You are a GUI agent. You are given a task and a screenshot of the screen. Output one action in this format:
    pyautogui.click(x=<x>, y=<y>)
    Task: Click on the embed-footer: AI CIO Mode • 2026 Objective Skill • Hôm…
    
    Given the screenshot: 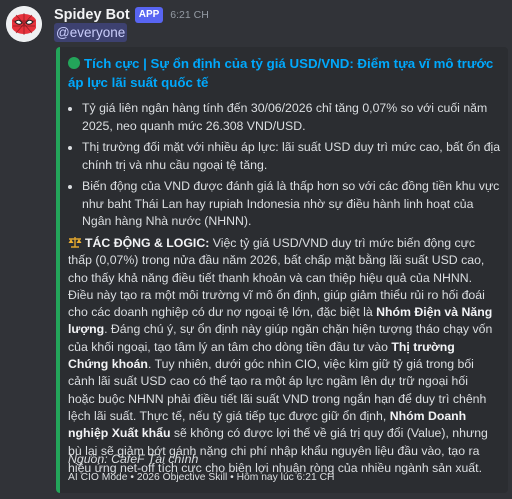 What is the action you would take?
    pyautogui.click(x=201, y=477)
    